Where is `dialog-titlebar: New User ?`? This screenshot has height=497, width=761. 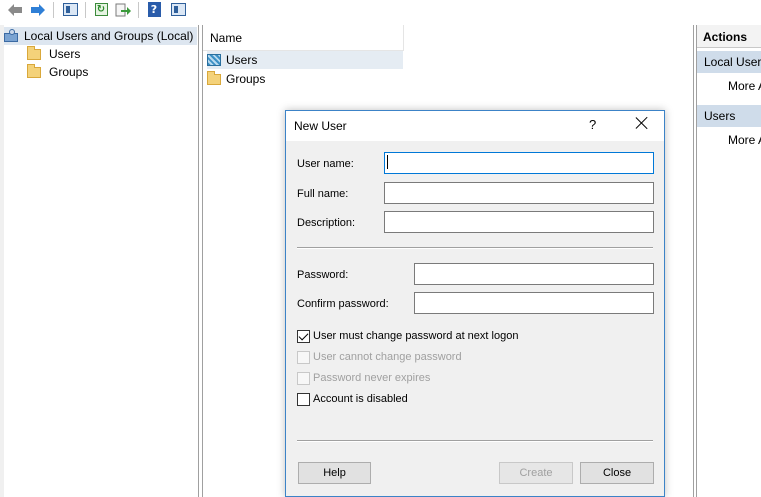
dialog-titlebar: New User ? is located at coordinates (475, 126).